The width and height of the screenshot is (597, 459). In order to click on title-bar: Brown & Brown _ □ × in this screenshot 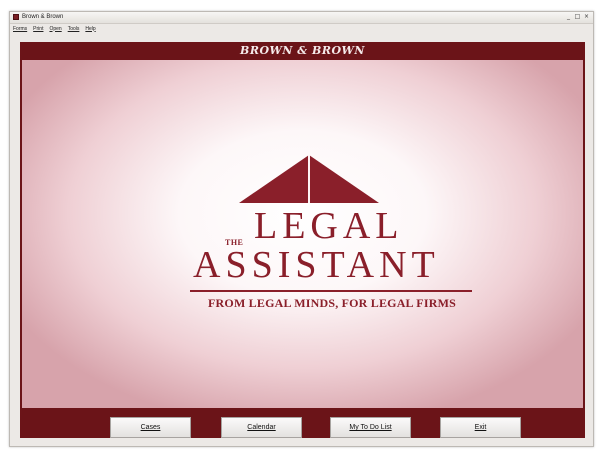, I will do `click(301, 18)`.